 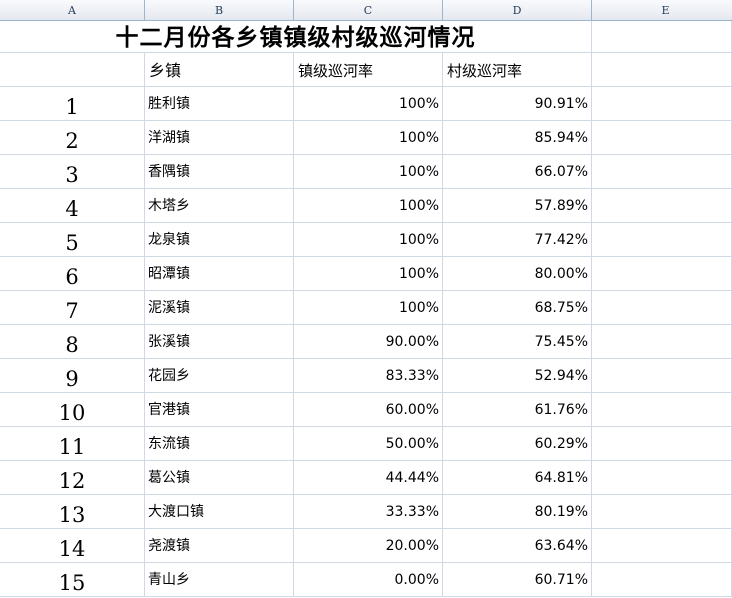 I want to click on town-name-cell: 胜利镇, so click(x=219, y=104).